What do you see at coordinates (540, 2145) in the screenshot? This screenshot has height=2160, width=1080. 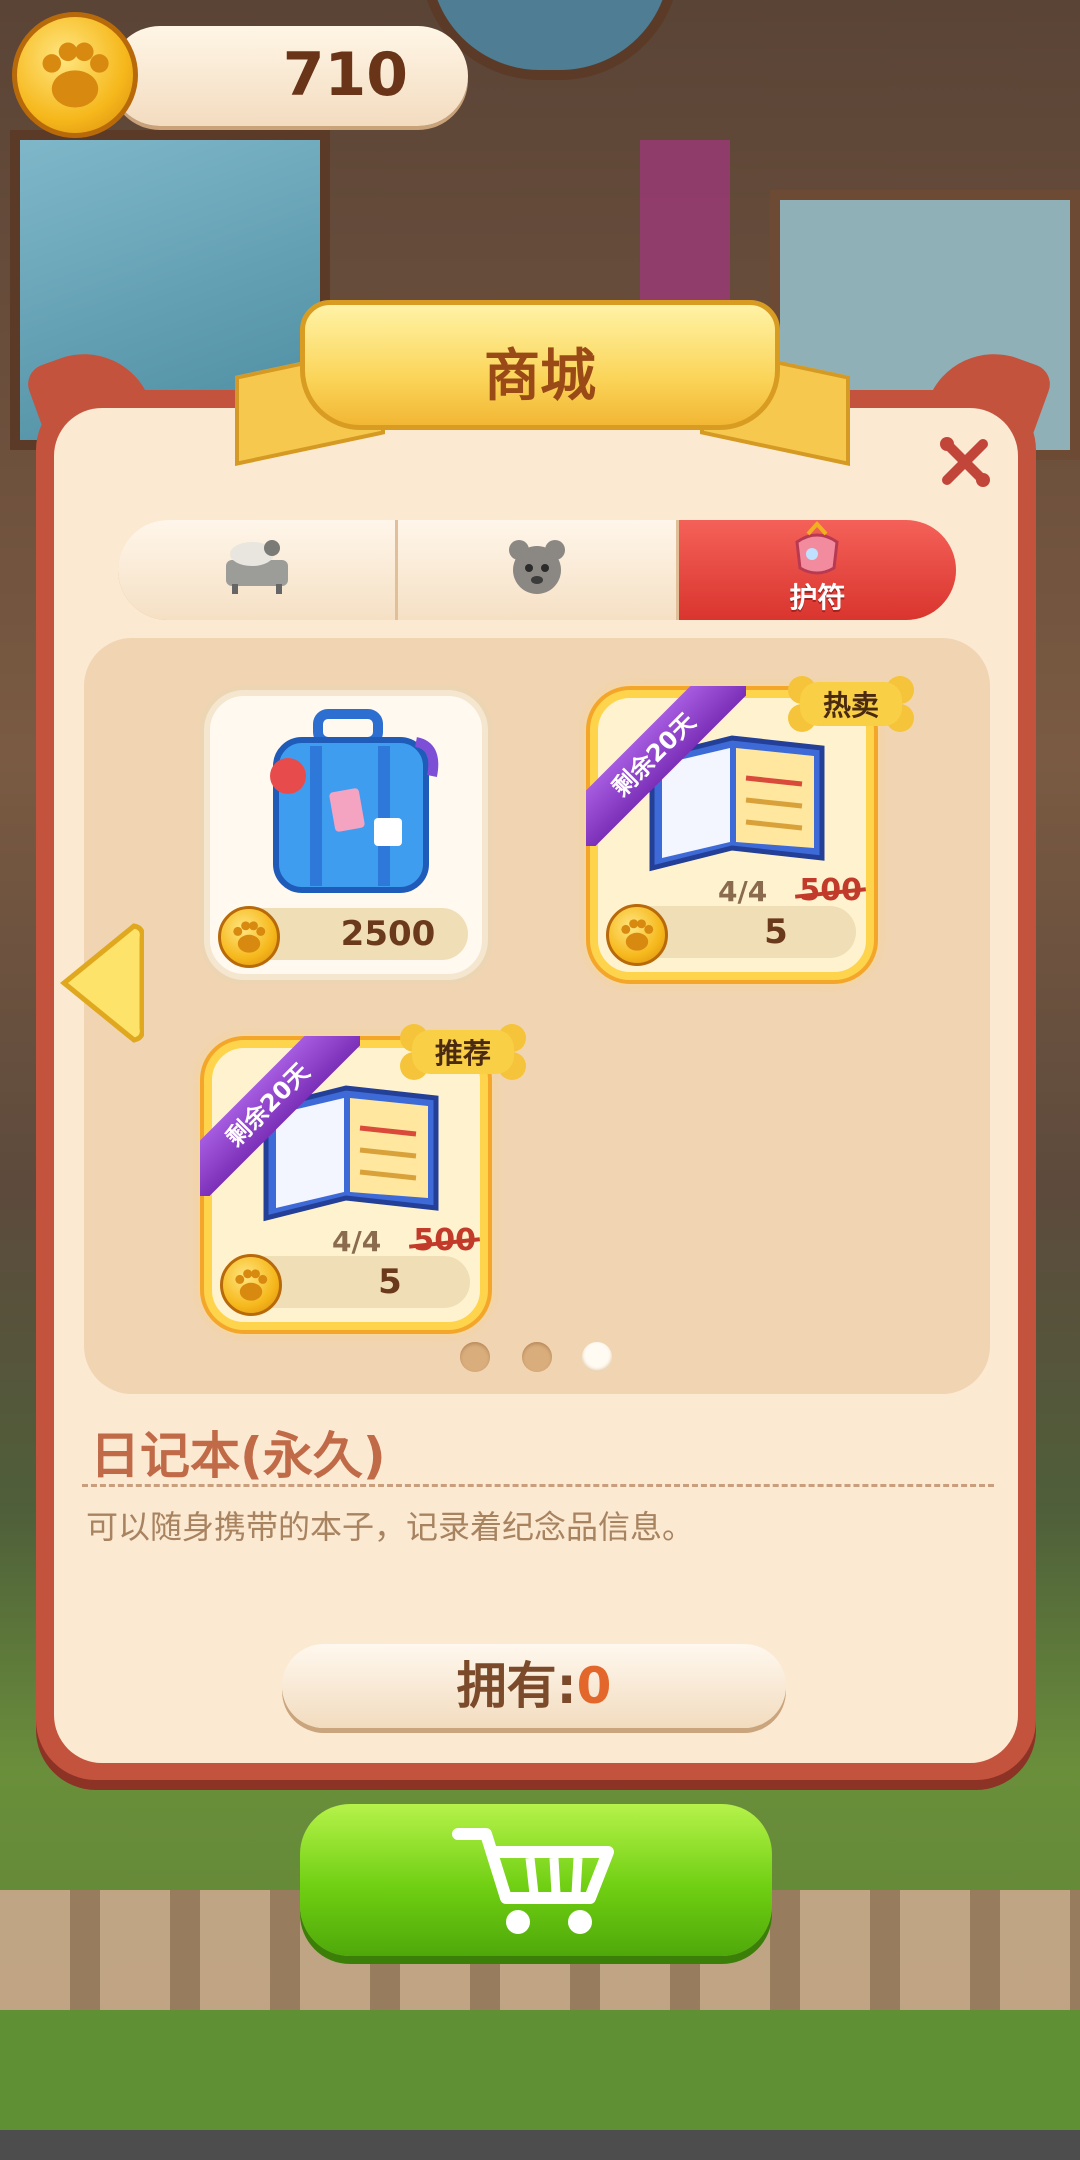 I see `bottom-strip` at bounding box center [540, 2145].